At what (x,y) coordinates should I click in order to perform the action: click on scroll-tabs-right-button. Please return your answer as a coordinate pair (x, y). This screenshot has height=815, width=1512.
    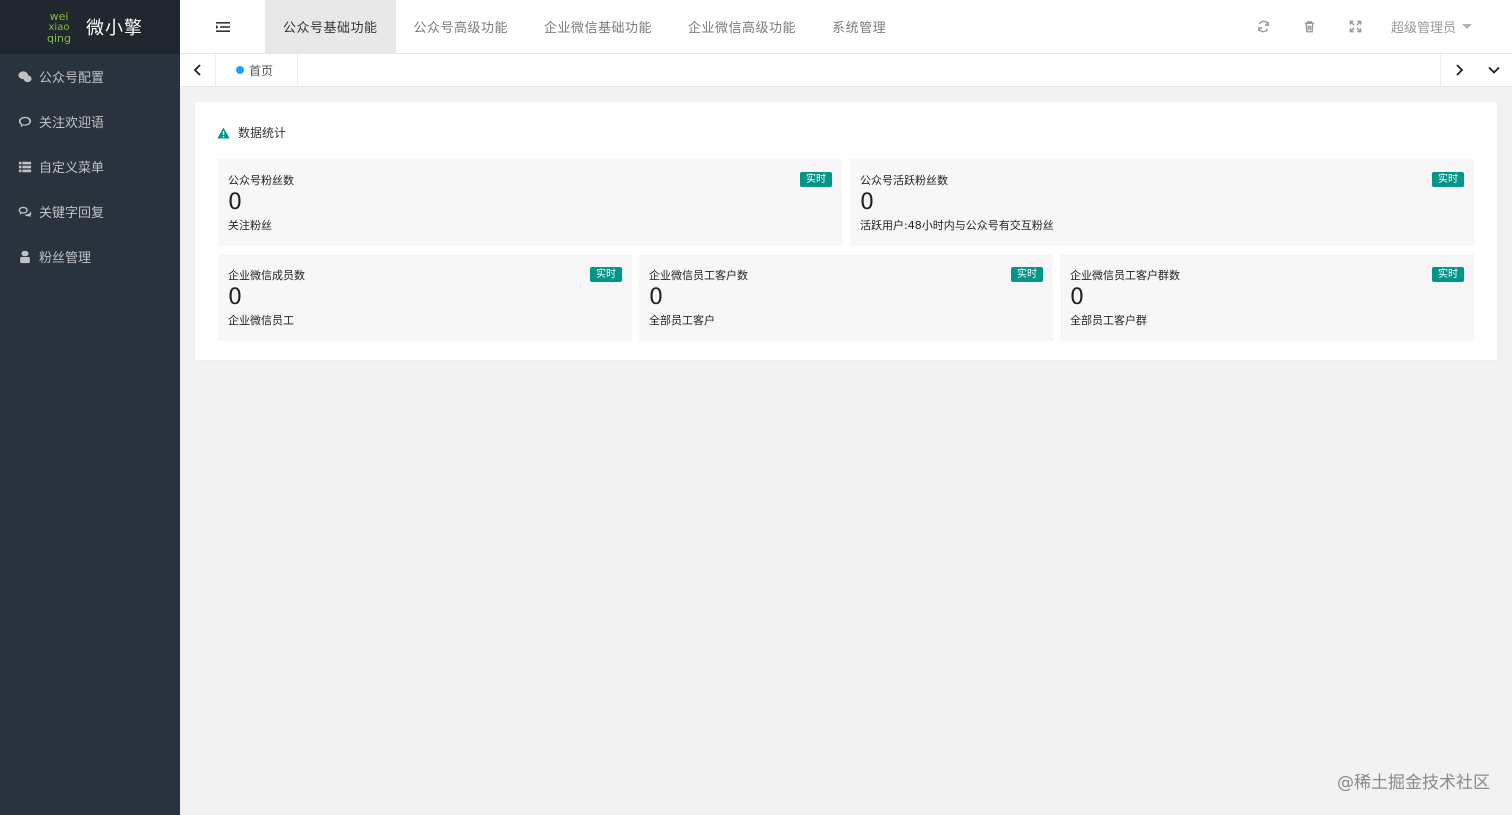
    Looking at the image, I should click on (1458, 70).